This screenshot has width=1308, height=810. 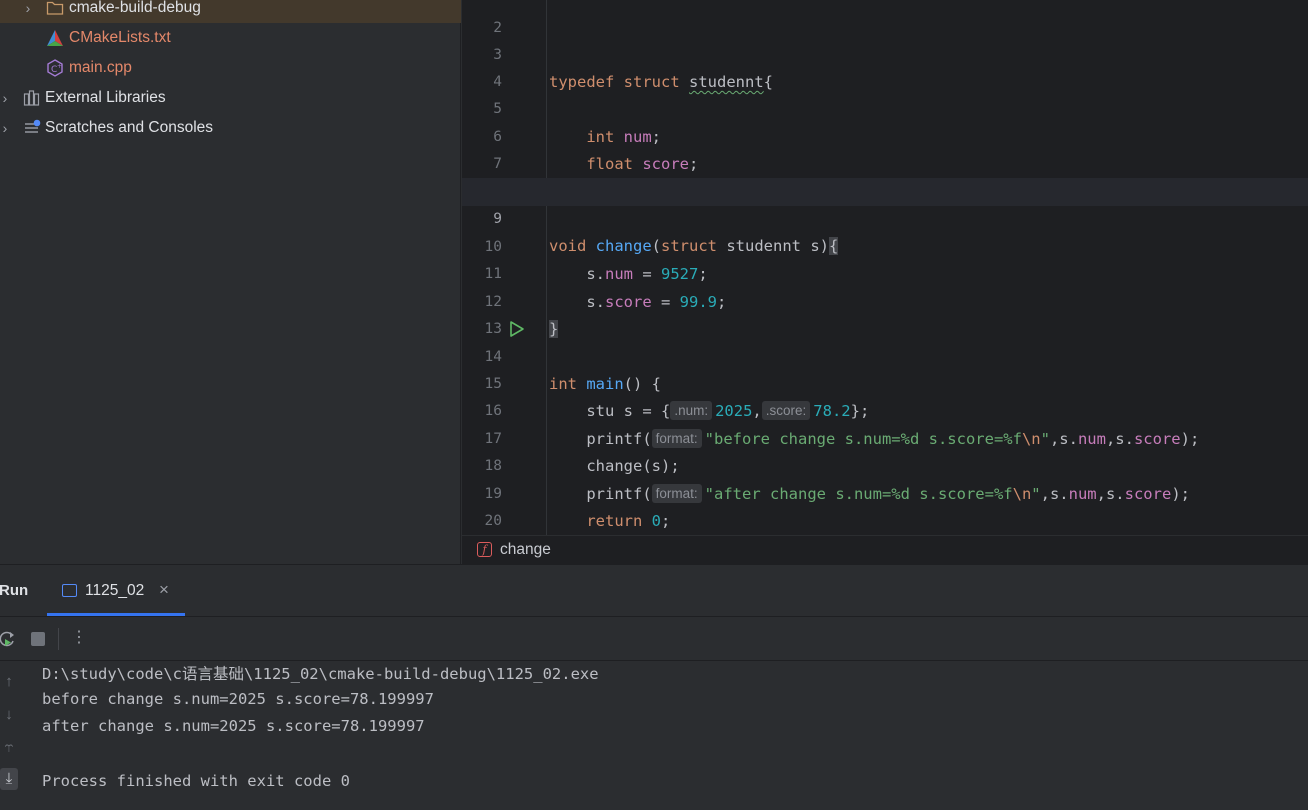 I want to click on breadcrumb-label: change, so click(x=525, y=549).